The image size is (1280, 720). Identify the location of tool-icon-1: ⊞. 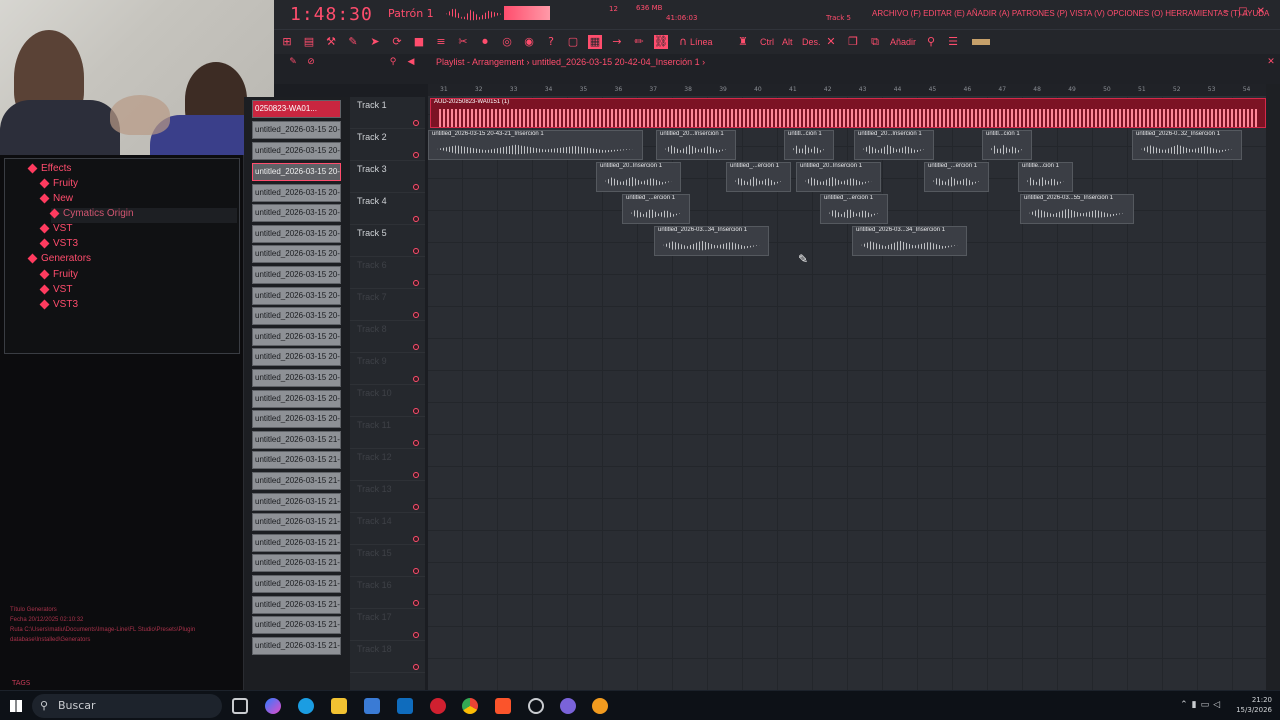
(287, 42).